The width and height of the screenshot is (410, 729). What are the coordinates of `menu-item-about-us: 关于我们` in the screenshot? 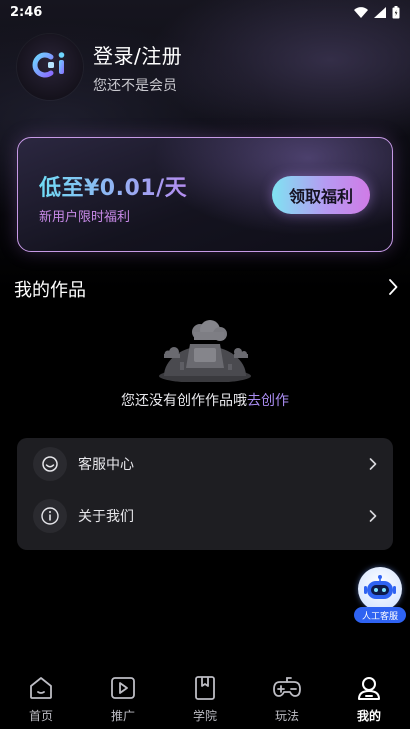 It's located at (205, 516).